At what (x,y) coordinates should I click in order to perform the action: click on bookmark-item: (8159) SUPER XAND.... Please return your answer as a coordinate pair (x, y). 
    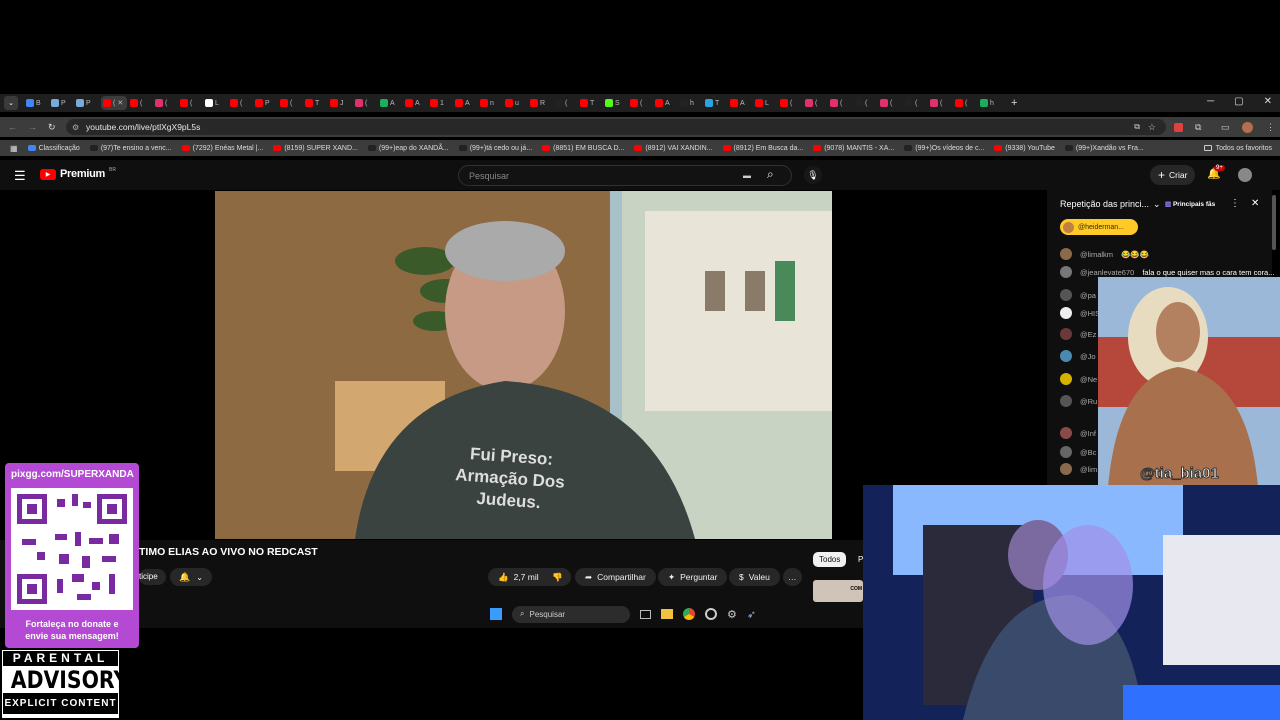
    Looking at the image, I should click on (315, 148).